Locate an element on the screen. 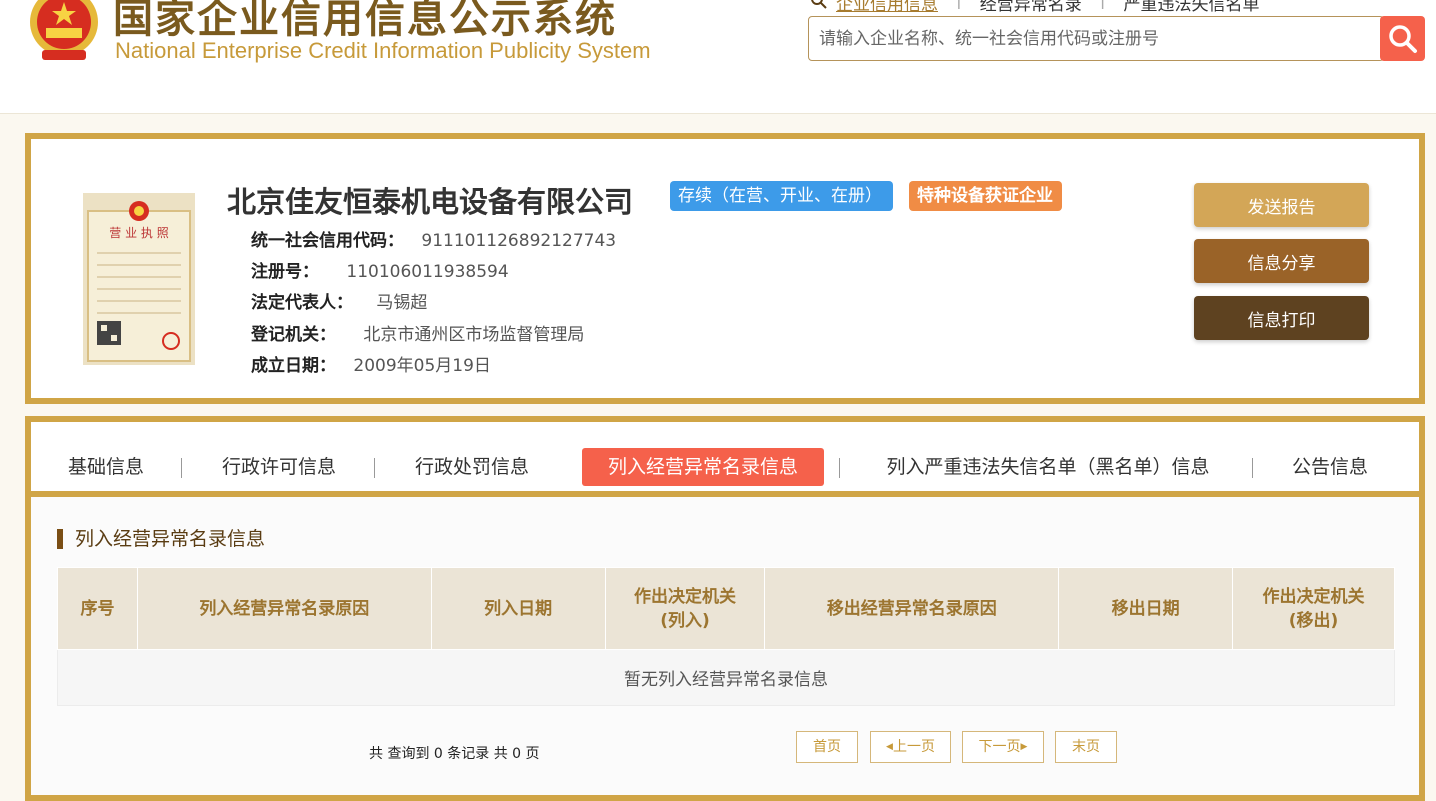 The image size is (1436, 801). next-page-label: 下一页 is located at coordinates (999, 747).